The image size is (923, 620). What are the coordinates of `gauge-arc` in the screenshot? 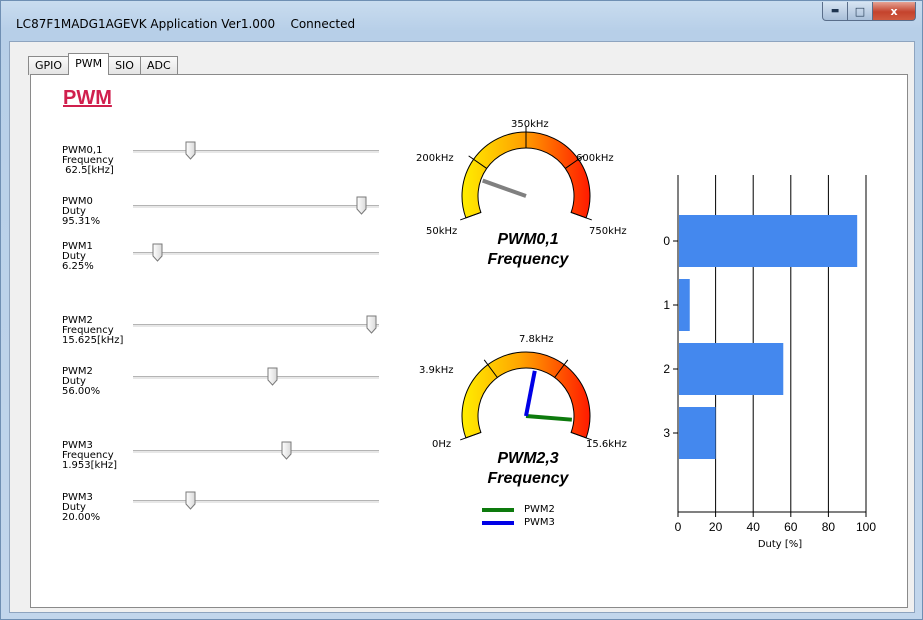 It's located at (526, 395).